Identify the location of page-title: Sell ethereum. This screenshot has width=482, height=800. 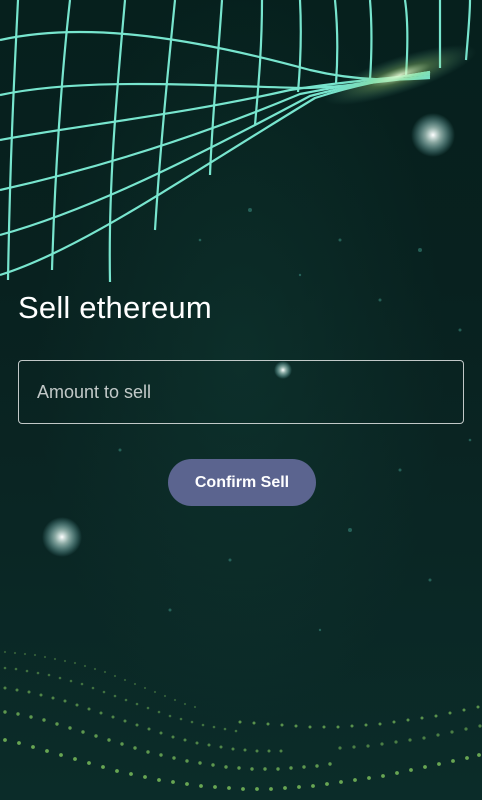
(115, 307).